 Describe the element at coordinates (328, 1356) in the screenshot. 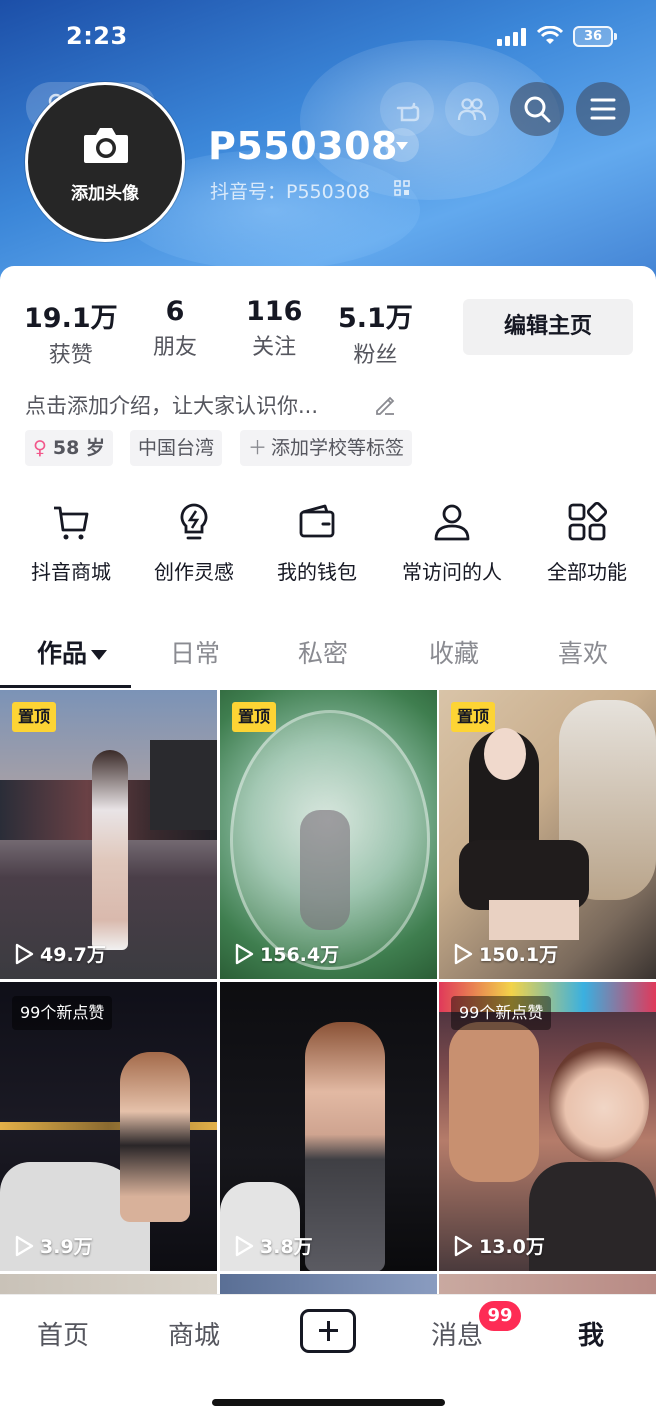

I see `bottom-navigation: 首页 商城 消息 99 我` at that location.